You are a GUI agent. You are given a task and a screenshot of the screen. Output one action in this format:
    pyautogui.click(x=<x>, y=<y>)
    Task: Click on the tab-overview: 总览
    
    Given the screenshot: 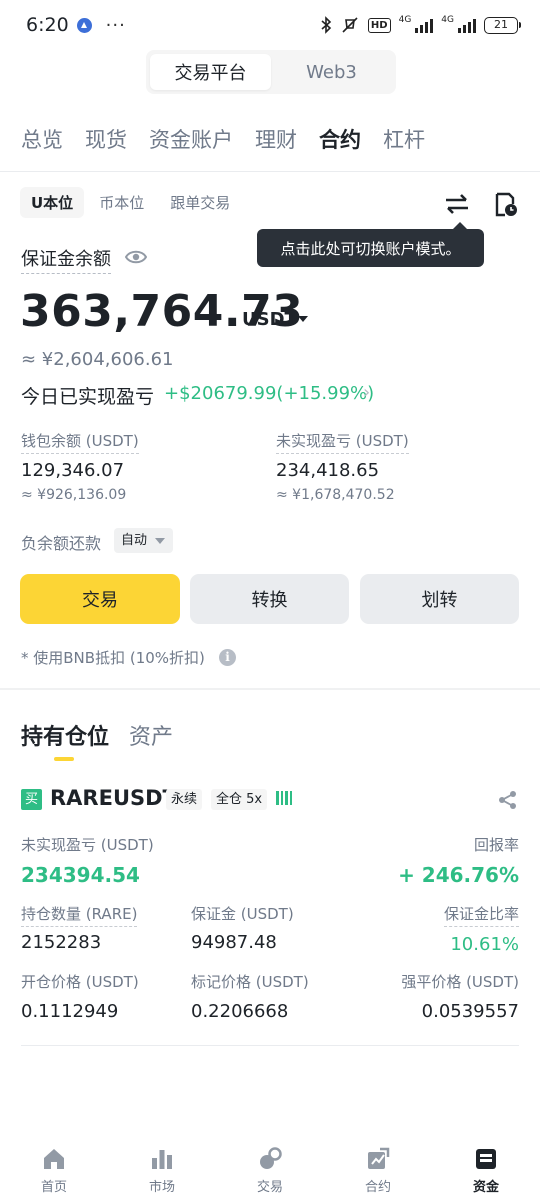 What is the action you would take?
    pyautogui.click(x=42, y=139)
    